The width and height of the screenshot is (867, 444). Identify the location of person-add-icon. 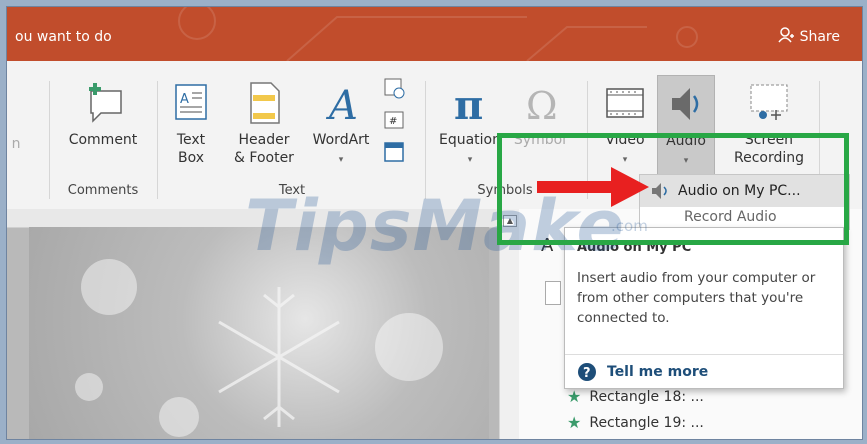
(785, 37).